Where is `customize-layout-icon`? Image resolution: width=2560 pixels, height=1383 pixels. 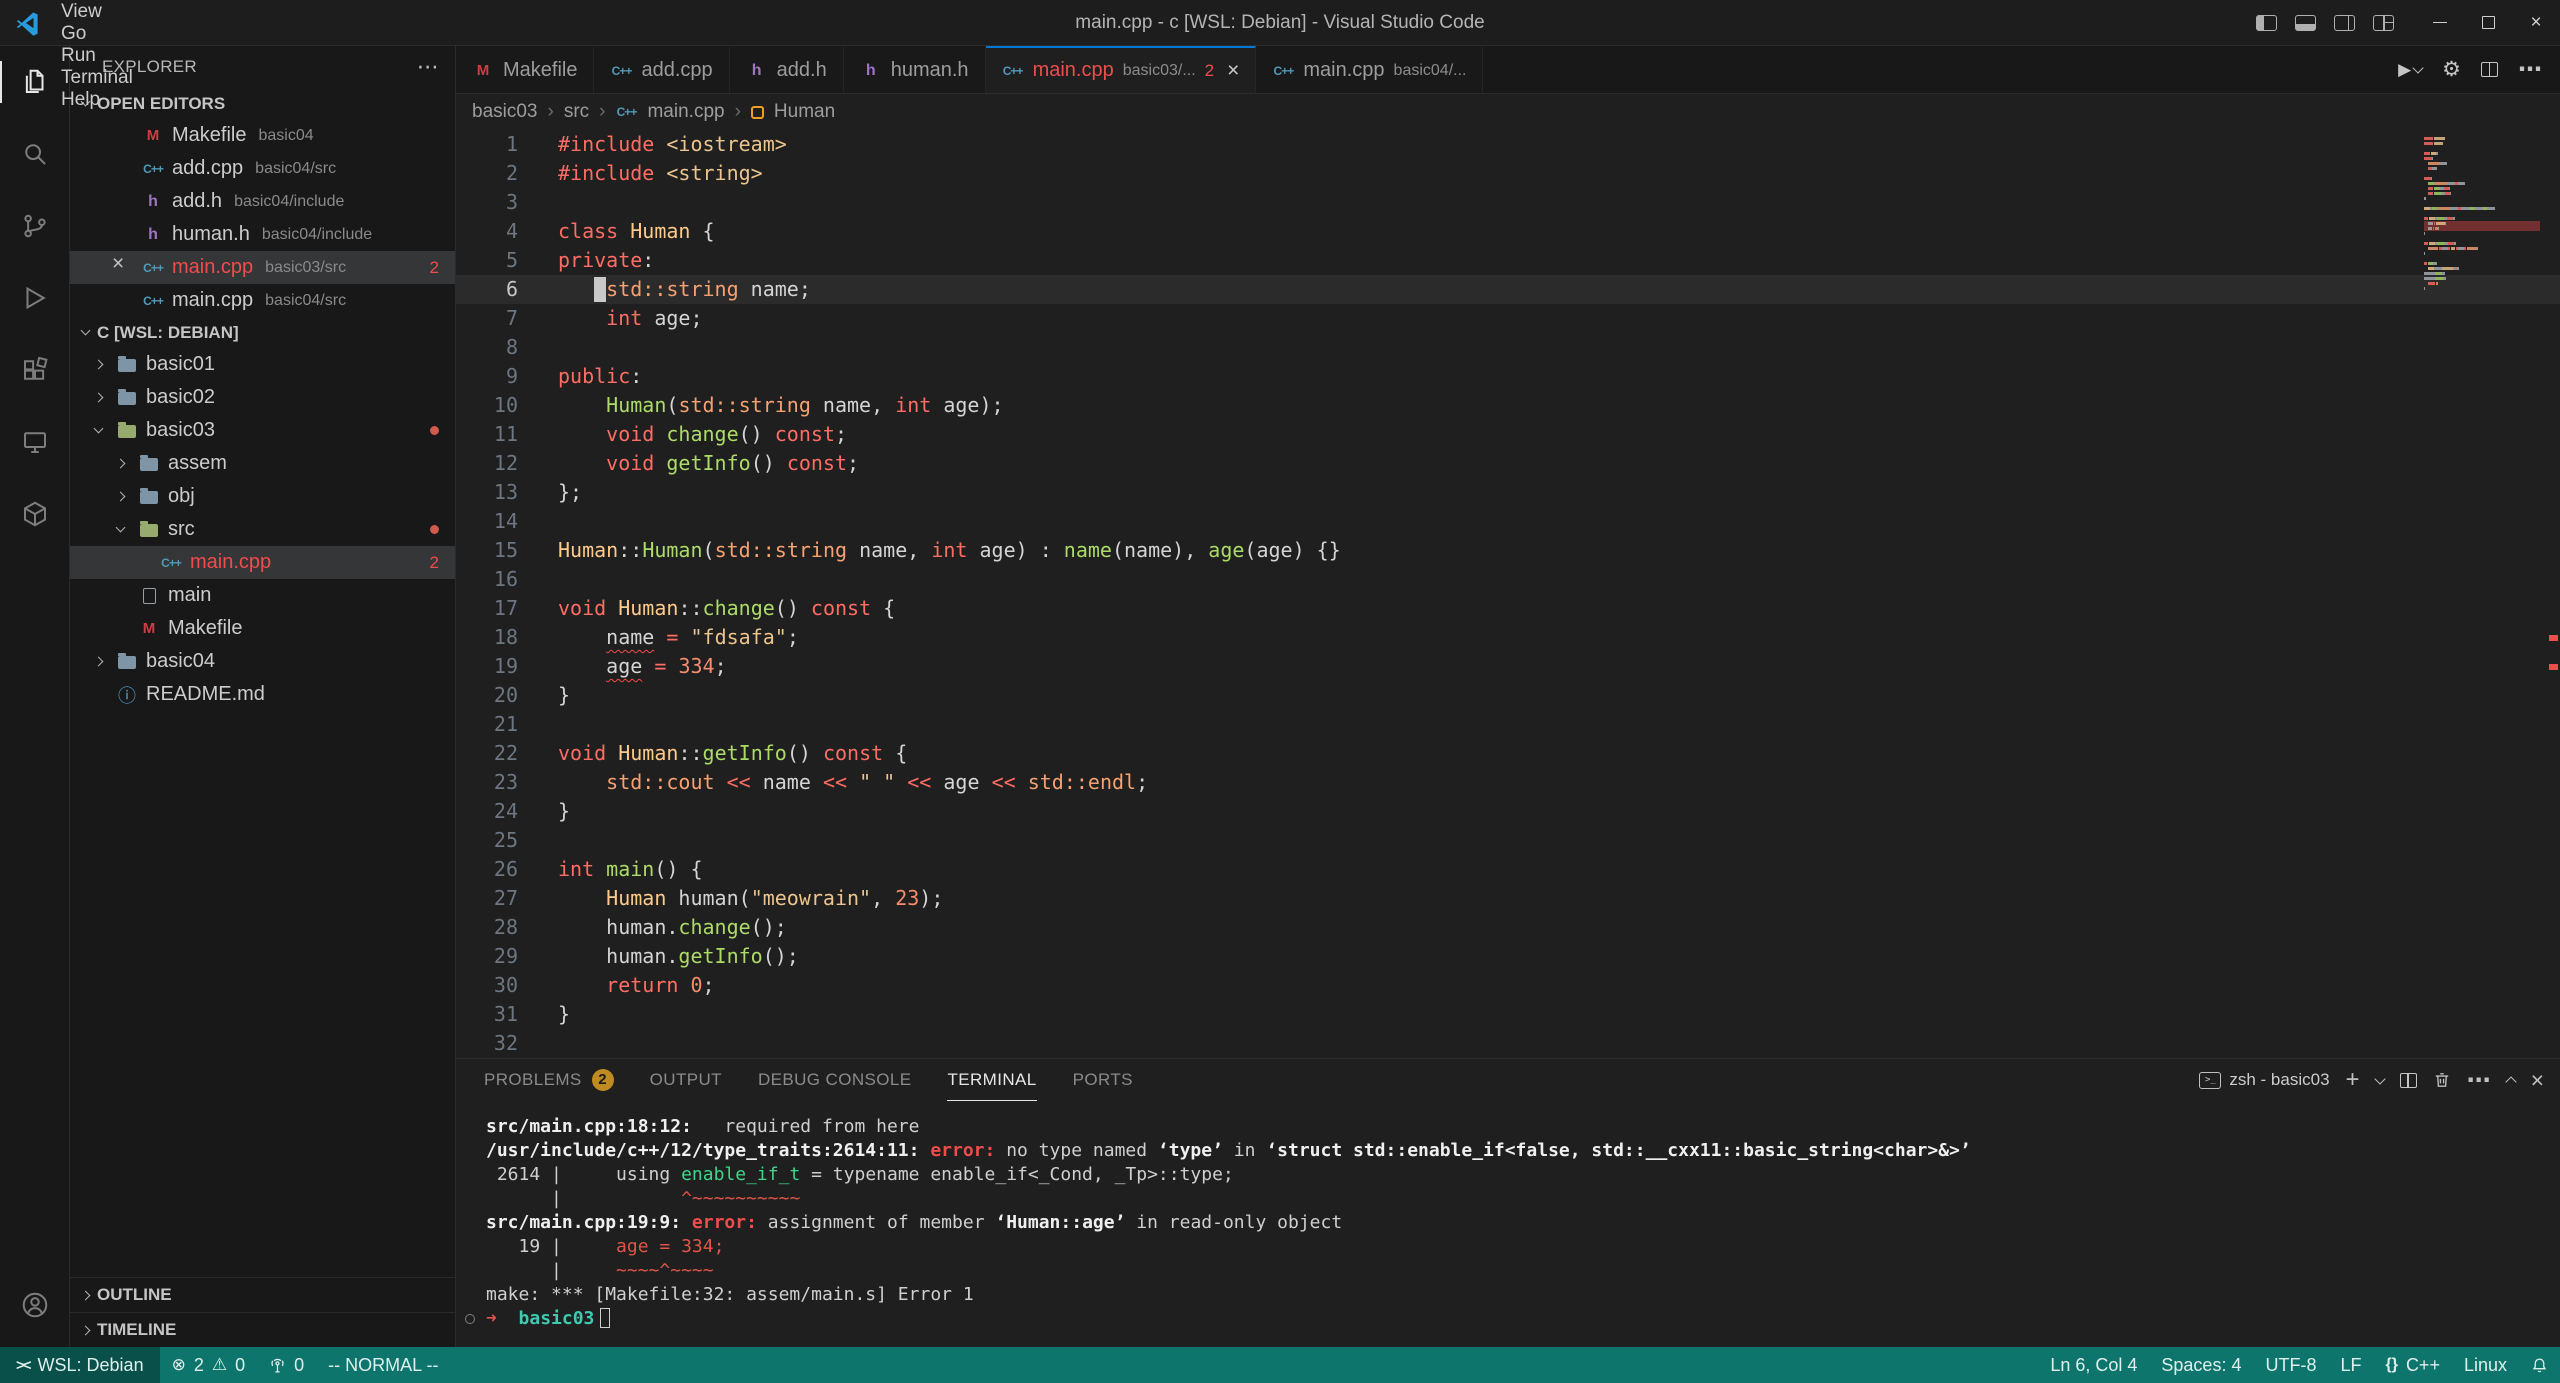 customize-layout-icon is located at coordinates (2383, 22).